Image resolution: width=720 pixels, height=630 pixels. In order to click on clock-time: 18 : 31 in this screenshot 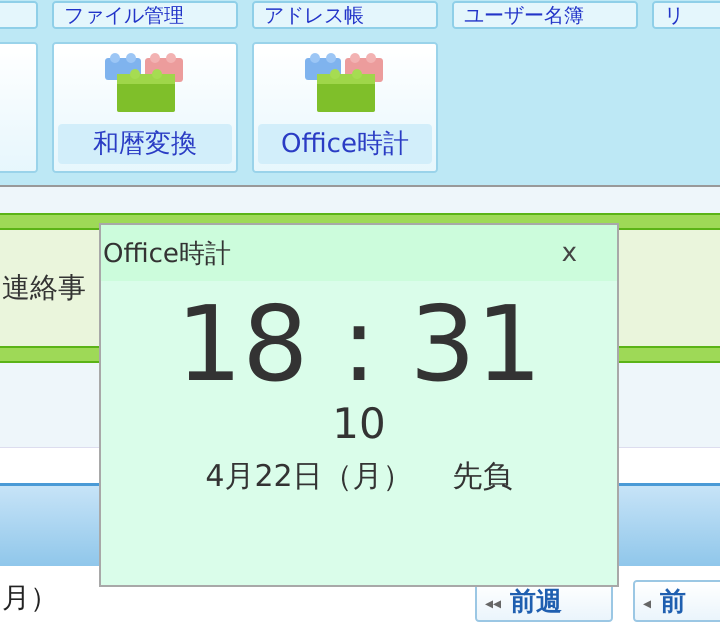, I will do `click(359, 344)`.